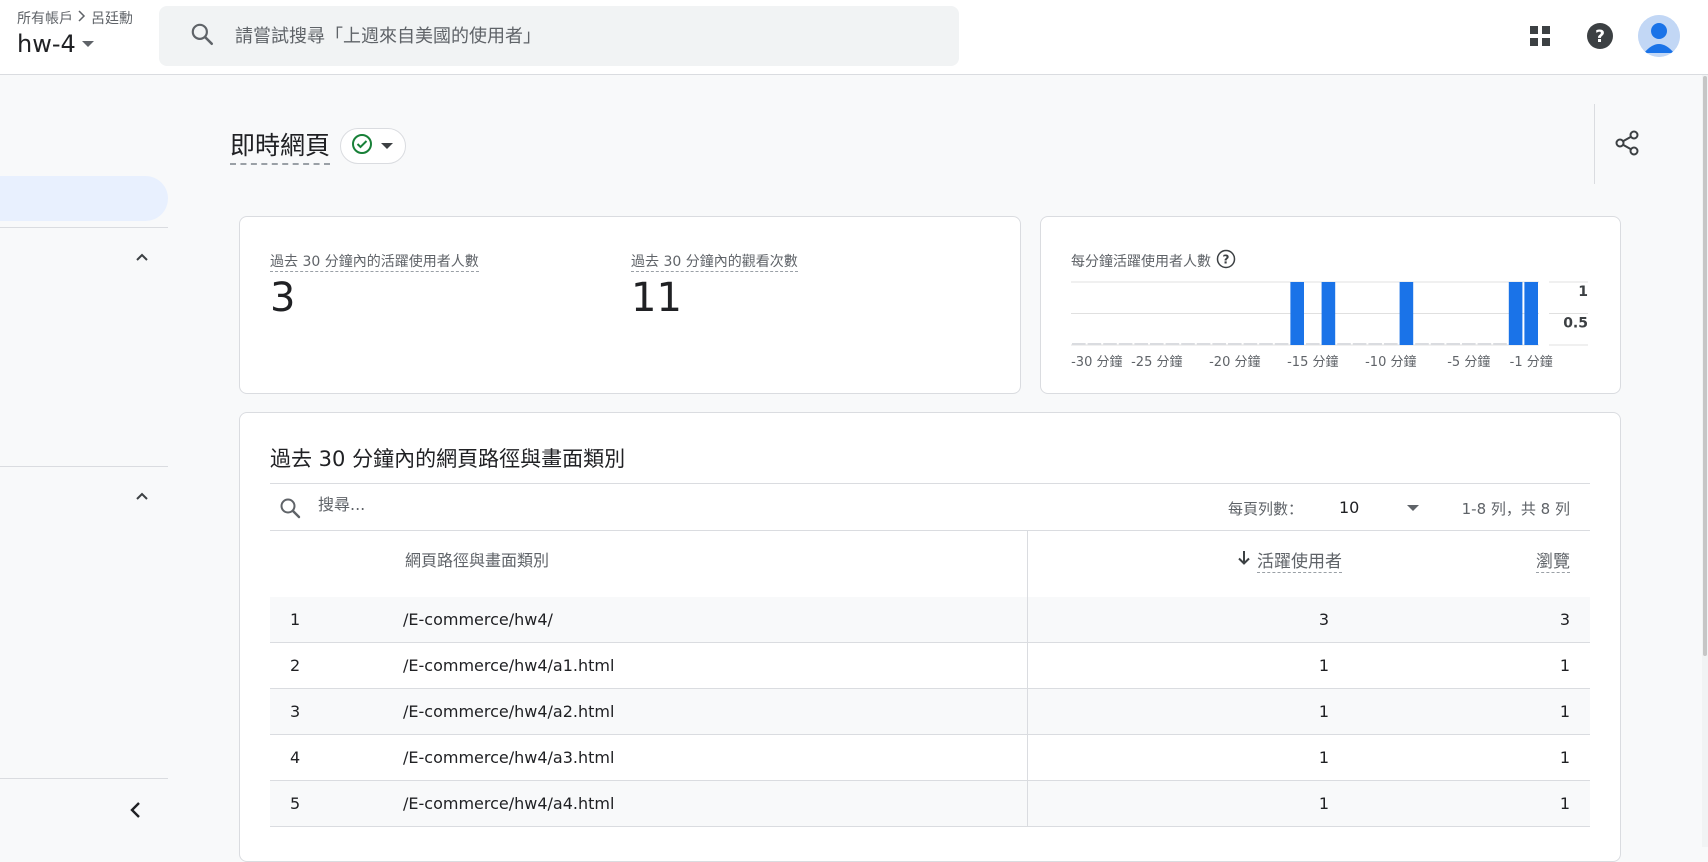 The image size is (1708, 862). Describe the element at coordinates (930, 804) in the screenshot. I see `table-row: 5 /E-commerce/hw4/a4.html 1 1` at that location.